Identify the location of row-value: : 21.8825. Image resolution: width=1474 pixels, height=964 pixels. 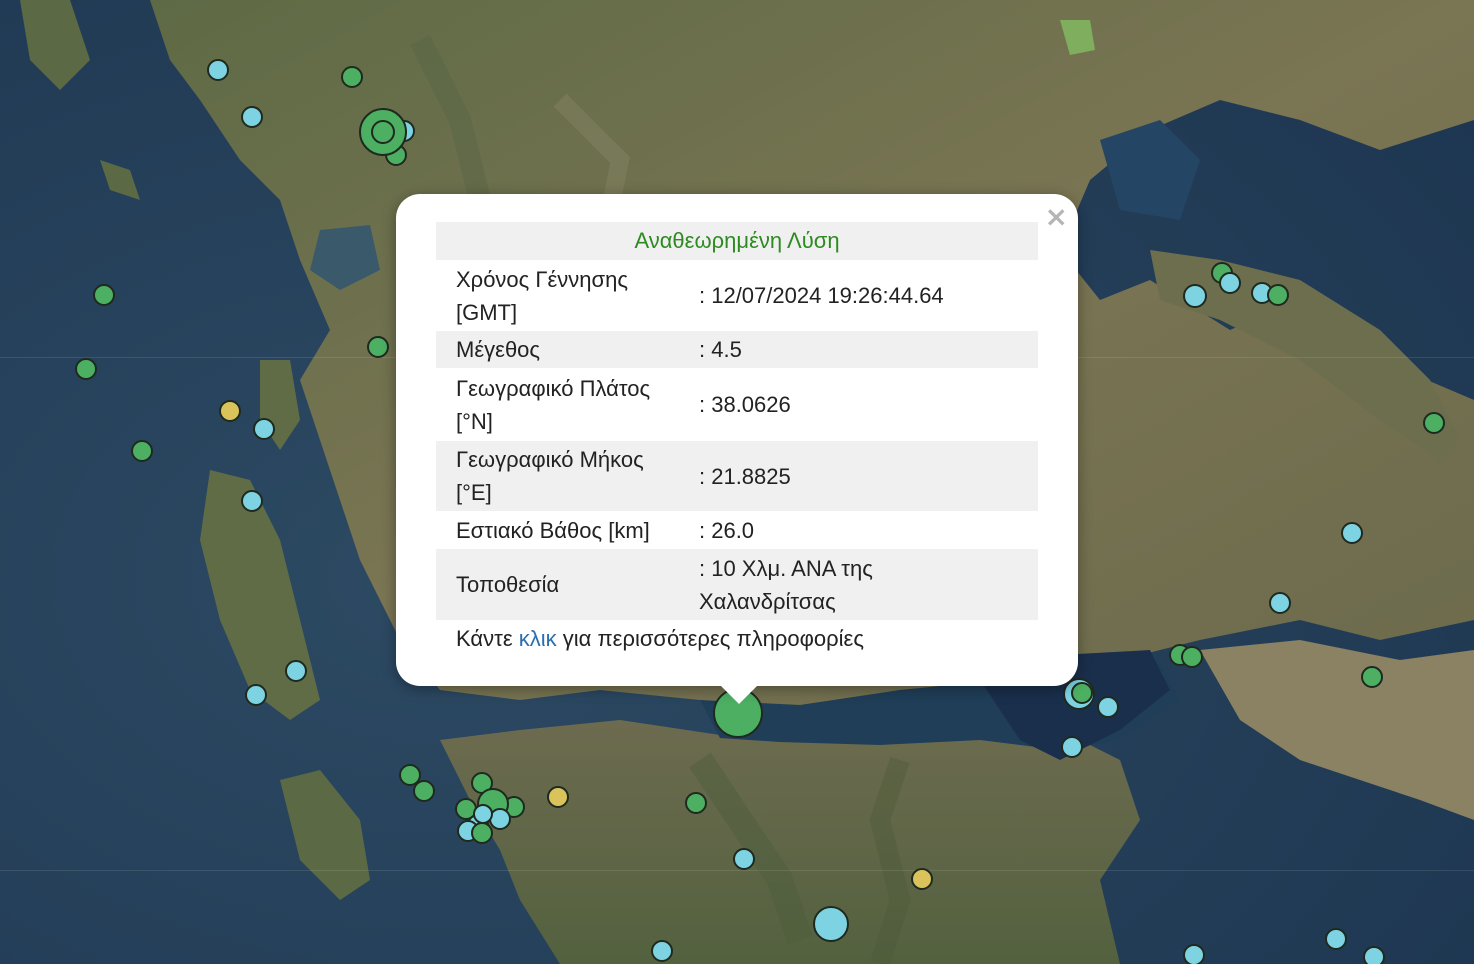
(745, 476).